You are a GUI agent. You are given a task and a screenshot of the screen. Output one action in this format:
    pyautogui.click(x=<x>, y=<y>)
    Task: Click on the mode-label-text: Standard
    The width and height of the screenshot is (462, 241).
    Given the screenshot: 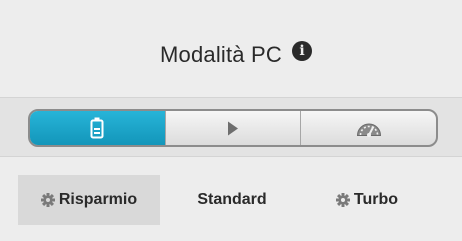 What is the action you would take?
    pyautogui.click(x=232, y=199)
    